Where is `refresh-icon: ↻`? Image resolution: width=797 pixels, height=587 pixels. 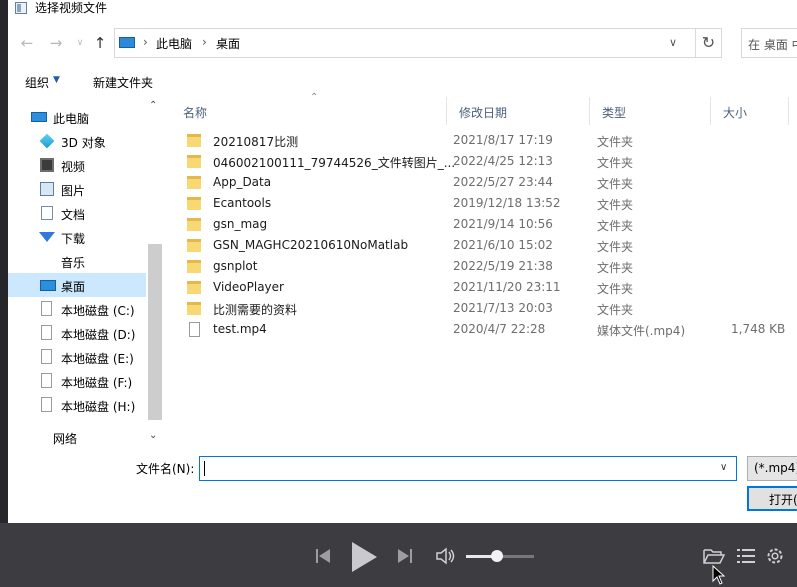 refresh-icon: ↻ is located at coordinates (709, 43).